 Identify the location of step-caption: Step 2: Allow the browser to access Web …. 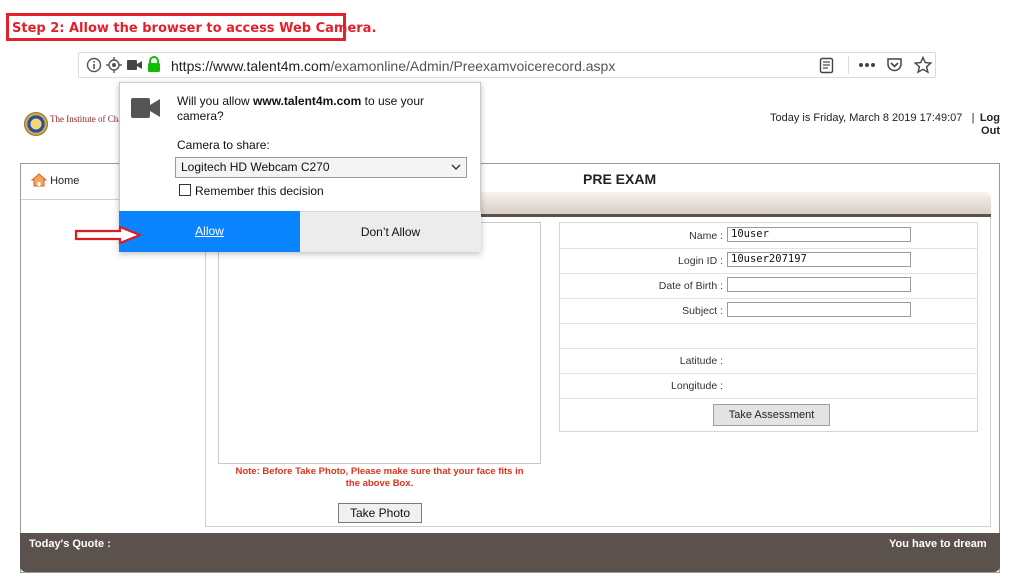
(194, 28).